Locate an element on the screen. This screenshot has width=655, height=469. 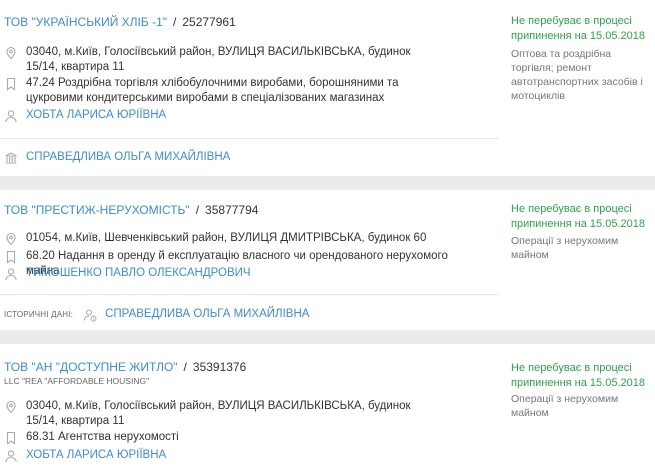
company-name-link: ТОВ "АН "ДОСТУПНЕ ЖИТЛО" is located at coordinates (91, 367).